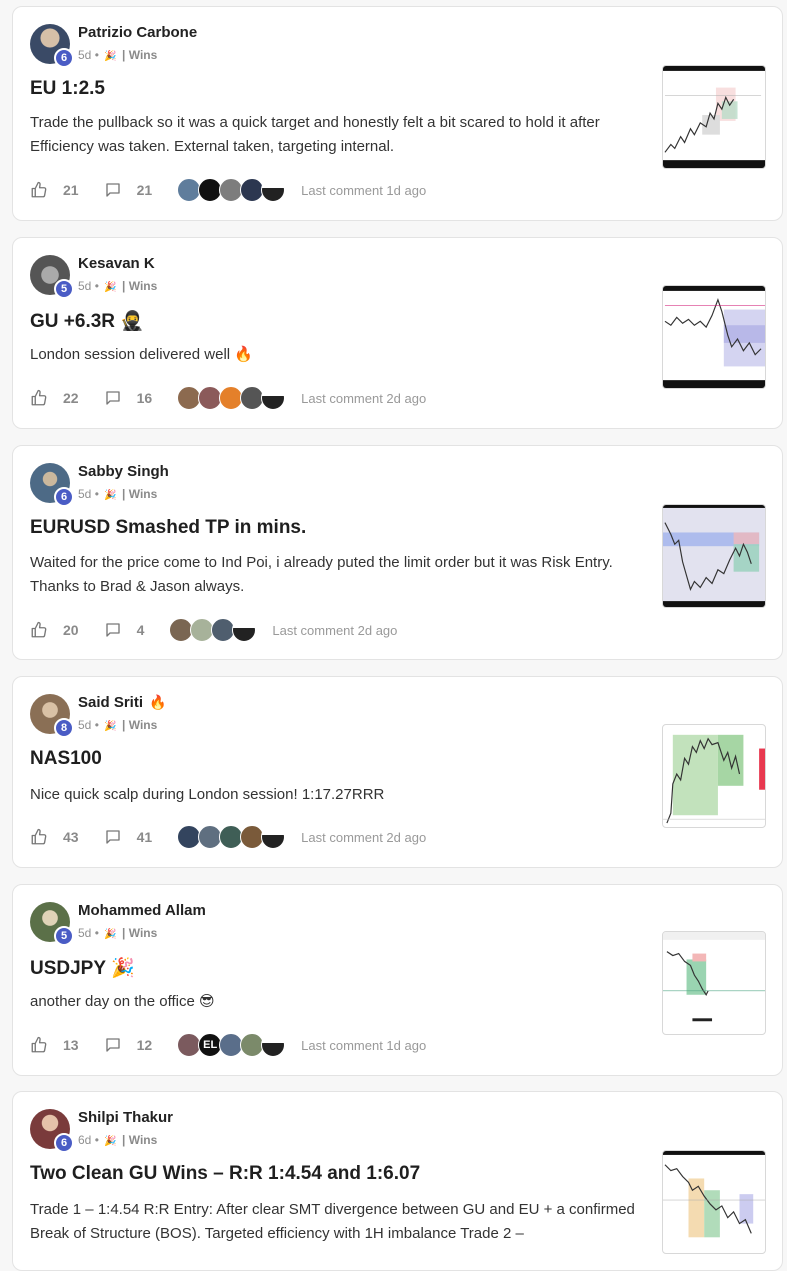 The image size is (787, 1271). I want to click on comment-button: 4, so click(124, 630).